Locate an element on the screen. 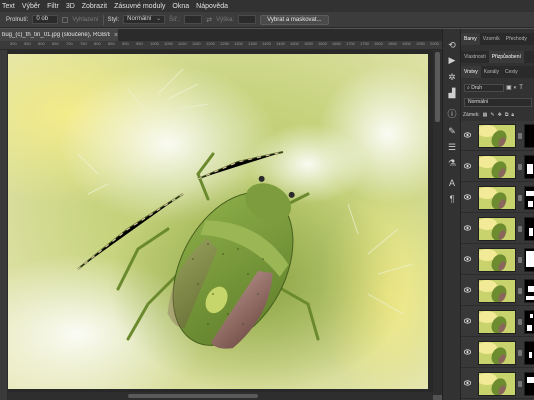 The height and width of the screenshot is (400, 534). tab-gradients: Přechody is located at coordinates (516, 39).